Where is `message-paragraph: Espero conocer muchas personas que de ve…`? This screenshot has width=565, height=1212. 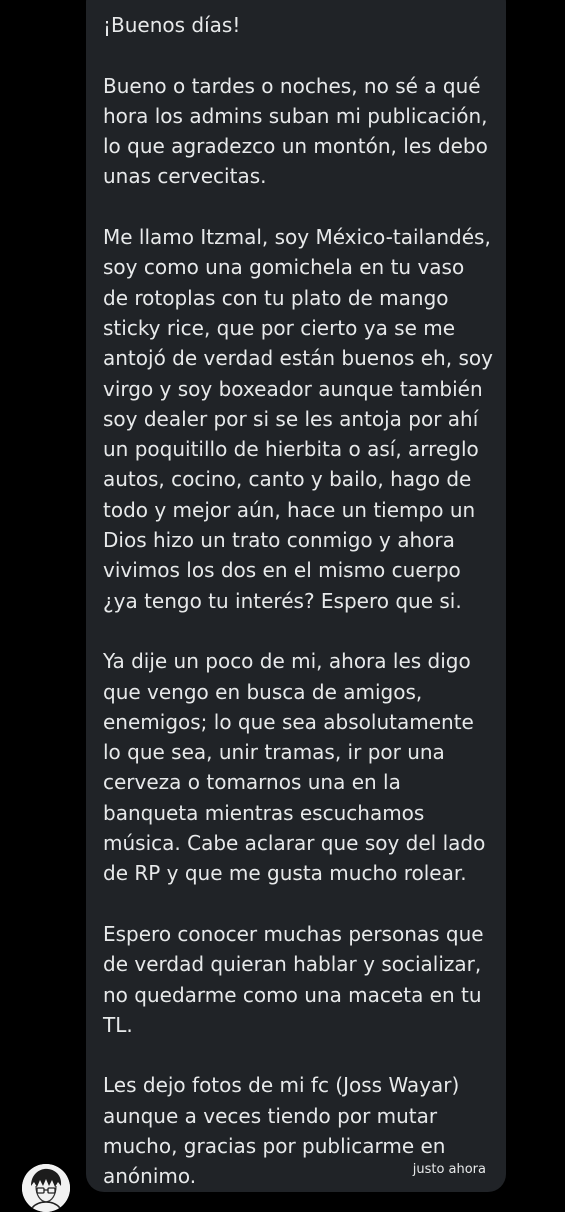
message-paragraph: Espero conocer muchas personas que de ve… is located at coordinates (293, 979).